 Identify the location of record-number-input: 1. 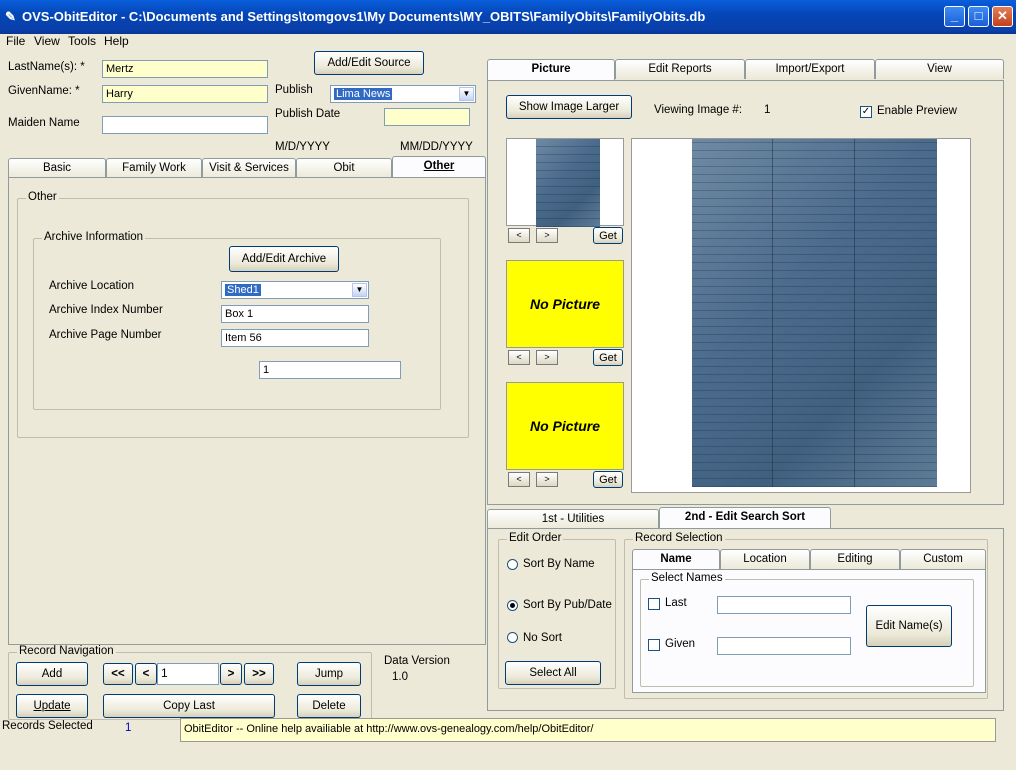
(188, 674).